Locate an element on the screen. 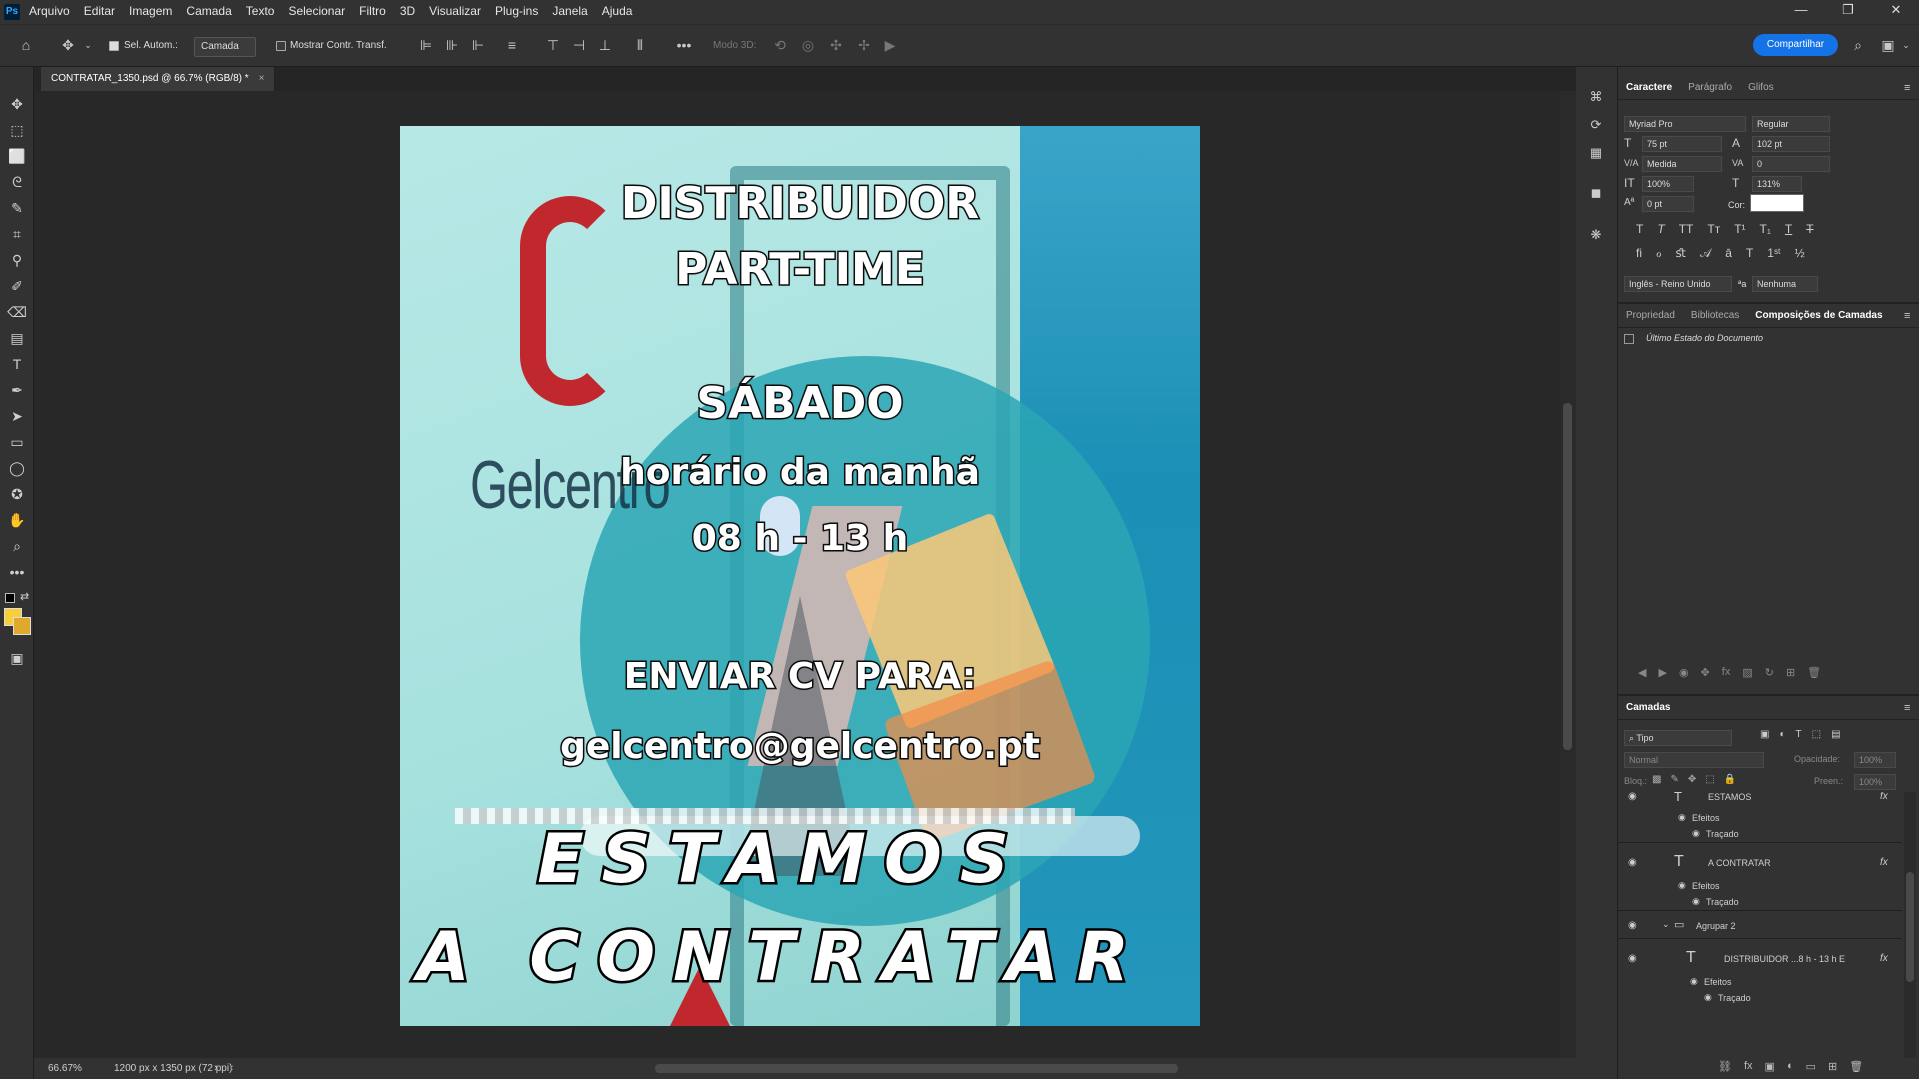  kerning-field: Medida is located at coordinates (1682, 164).